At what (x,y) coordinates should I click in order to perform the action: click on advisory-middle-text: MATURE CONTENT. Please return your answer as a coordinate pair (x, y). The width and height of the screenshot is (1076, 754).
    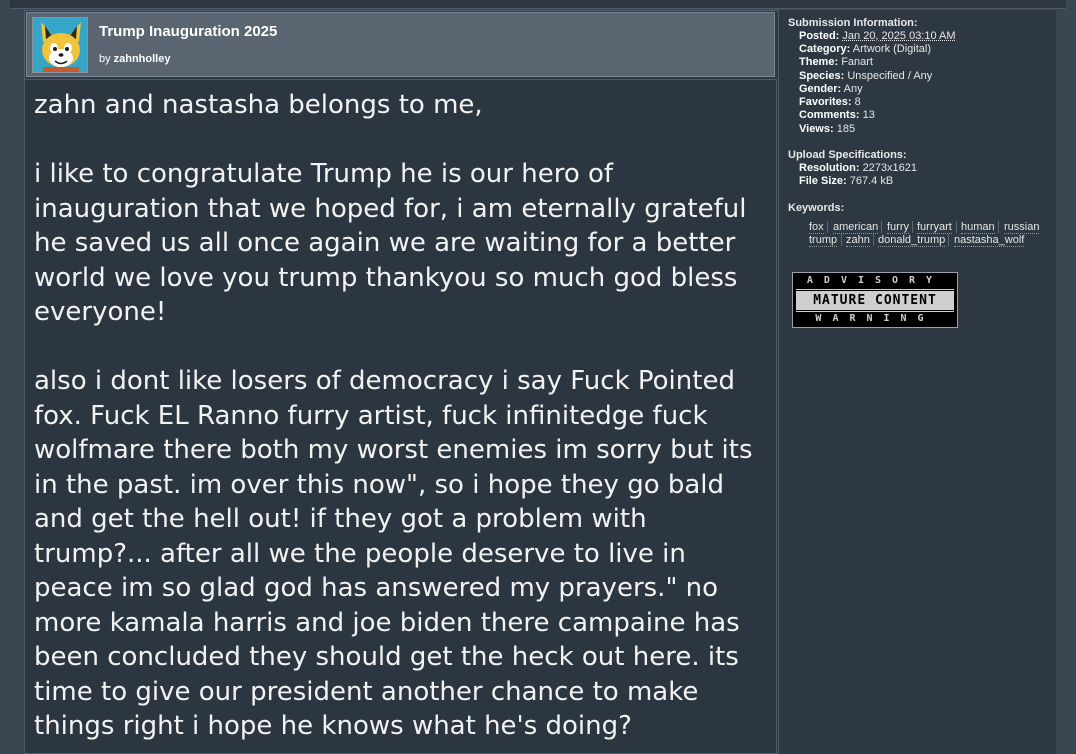
    Looking at the image, I should click on (875, 300).